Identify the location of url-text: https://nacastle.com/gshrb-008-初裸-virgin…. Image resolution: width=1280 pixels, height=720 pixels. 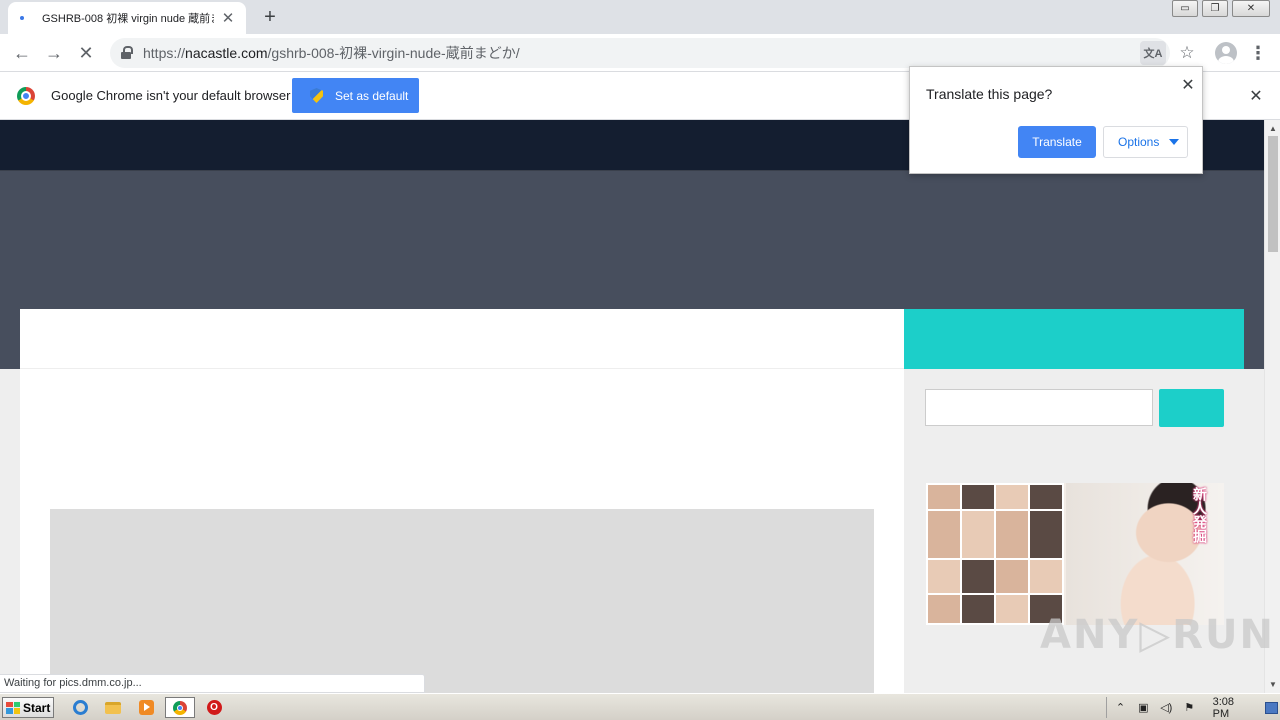
(331, 53).